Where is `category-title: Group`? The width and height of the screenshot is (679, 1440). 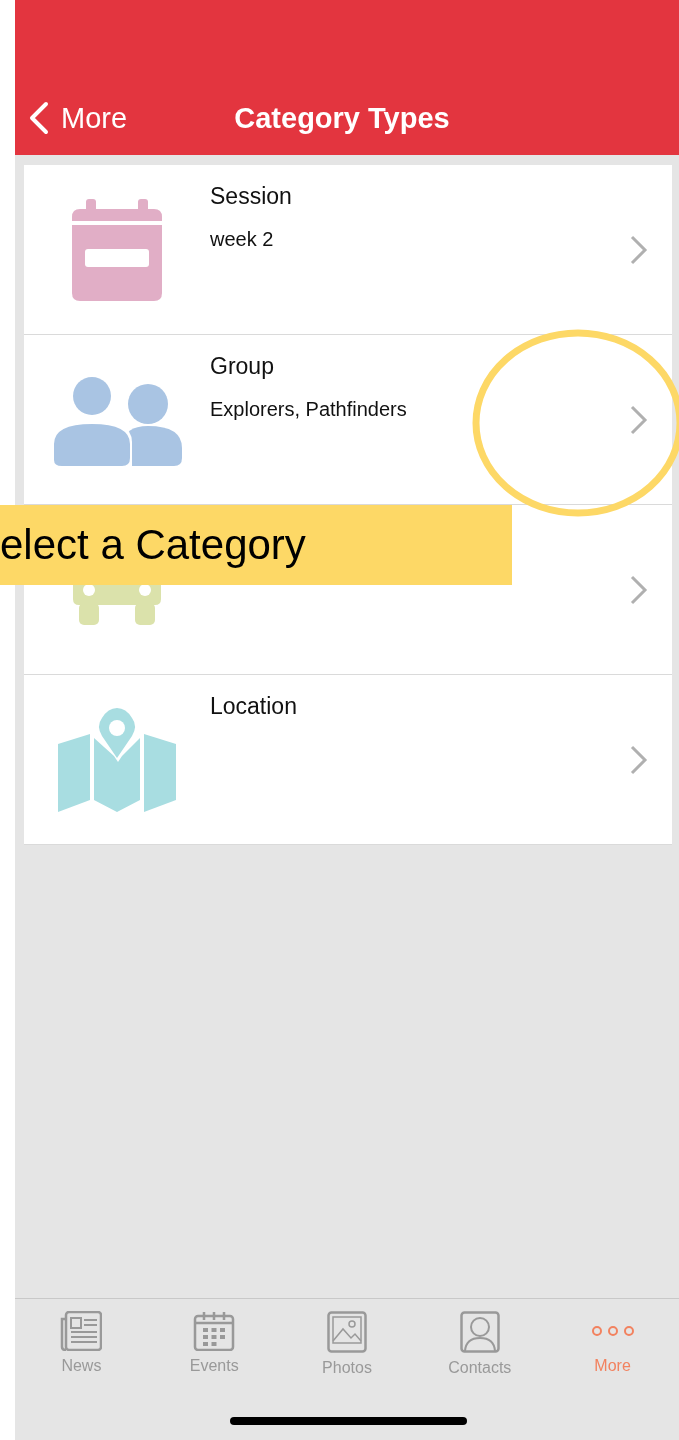
category-title: Group is located at coordinates (242, 366).